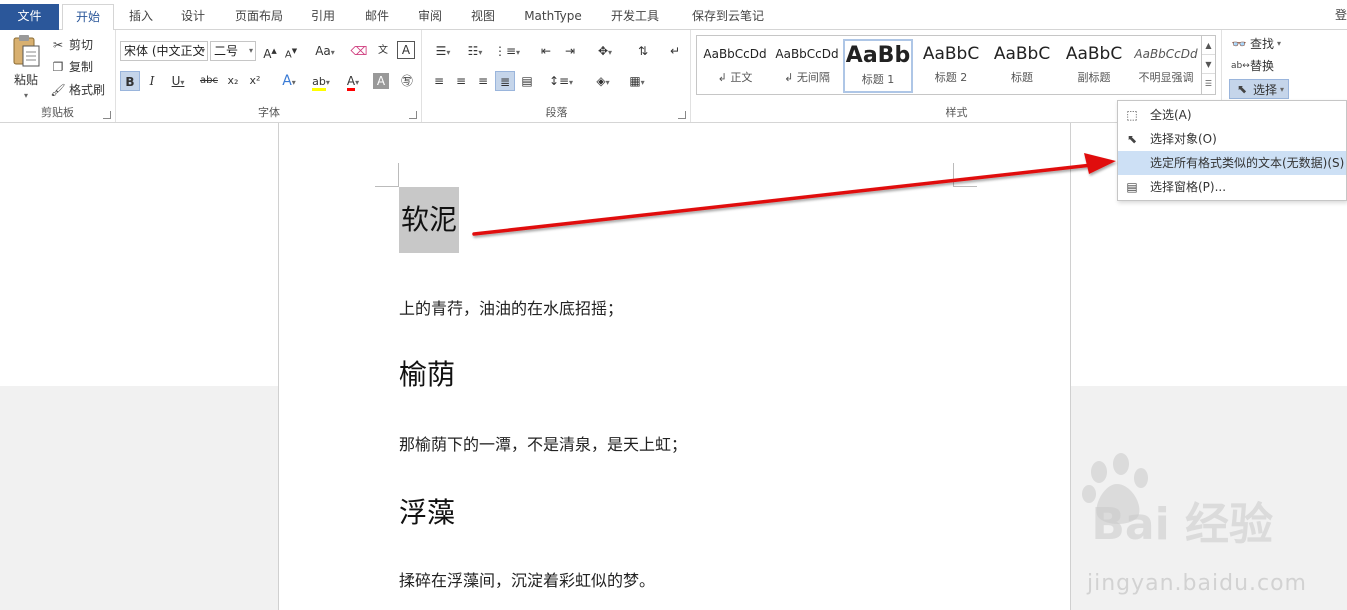 Image resolution: width=1347 pixels, height=610 pixels. What do you see at coordinates (643, 51) in the screenshot?
I see `sort-button: ⇅` at bounding box center [643, 51].